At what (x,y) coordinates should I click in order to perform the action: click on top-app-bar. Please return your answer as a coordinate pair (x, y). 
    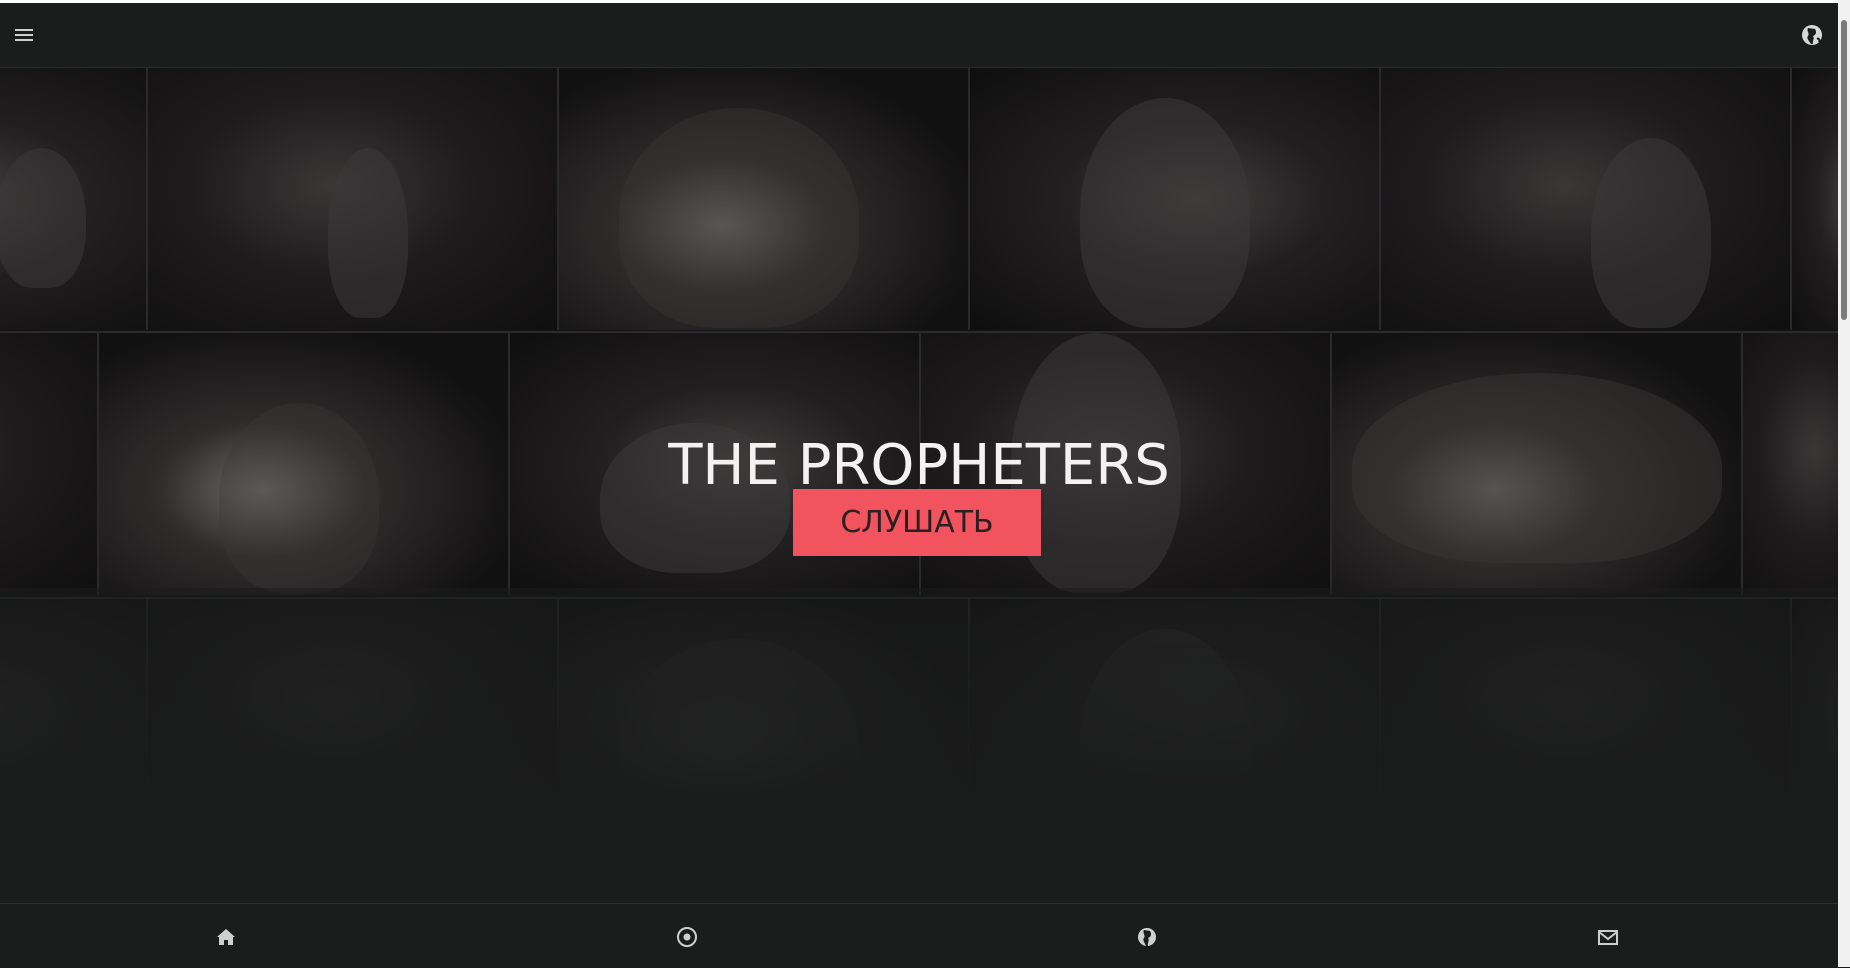
    Looking at the image, I should click on (919, 35).